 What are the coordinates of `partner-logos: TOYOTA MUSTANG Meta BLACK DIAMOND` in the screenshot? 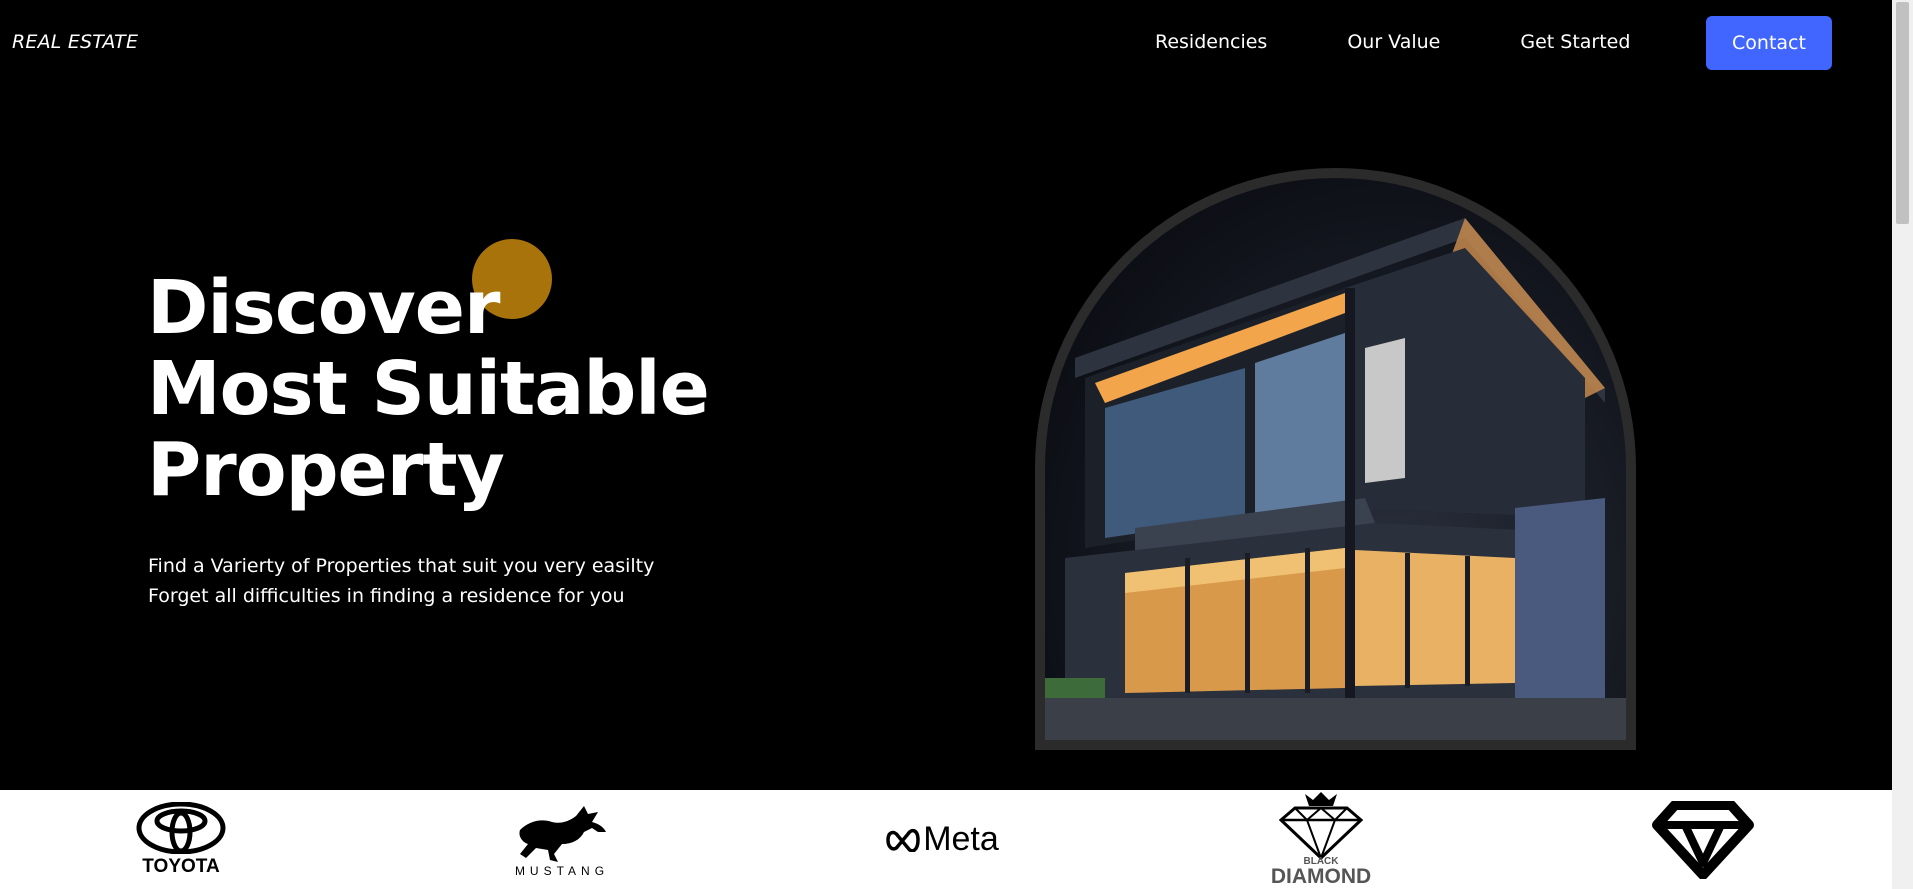 It's located at (946, 839).